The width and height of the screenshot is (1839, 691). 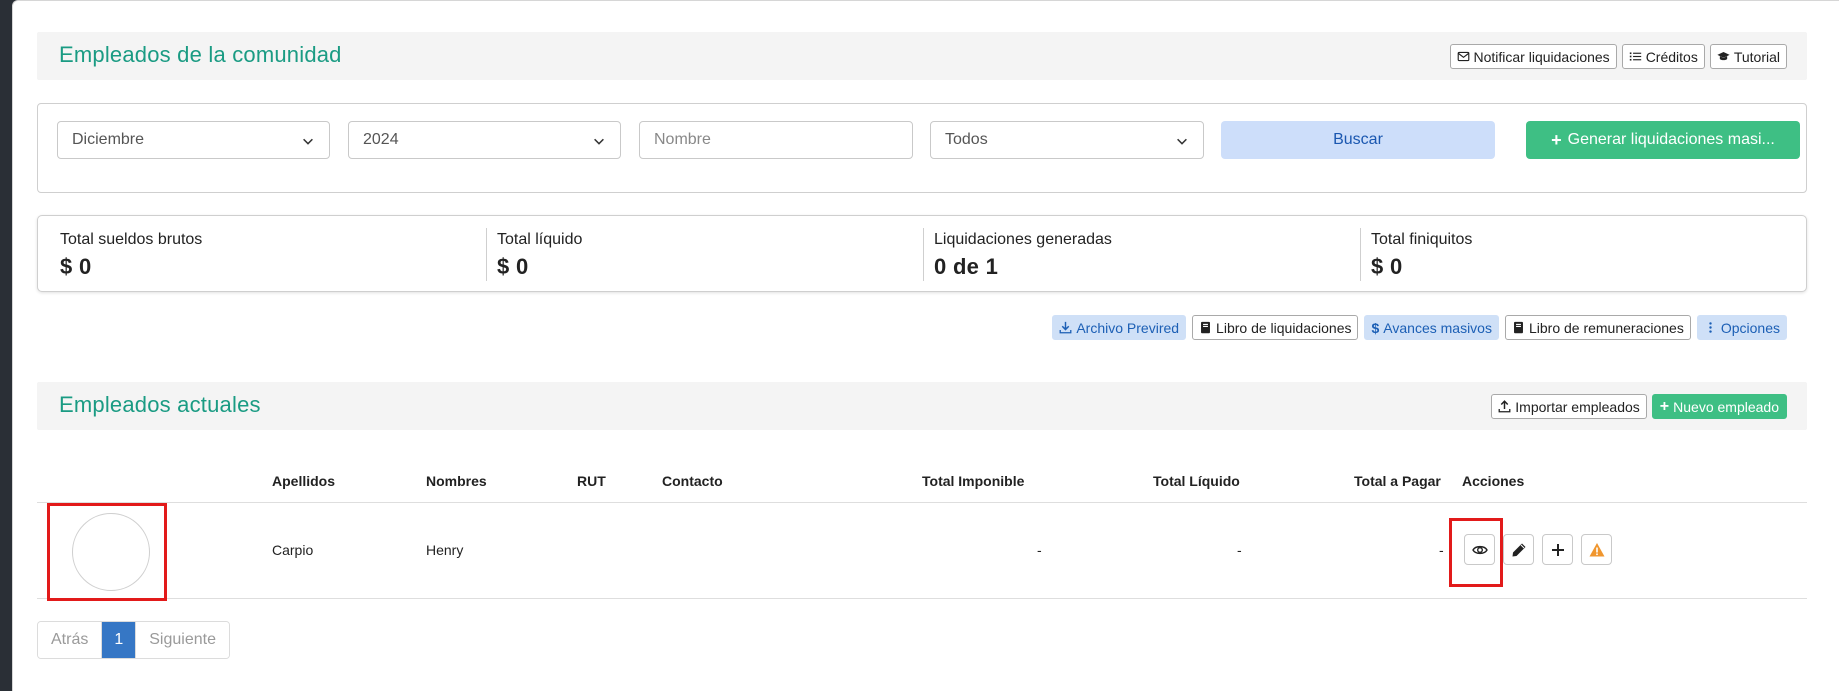 What do you see at coordinates (1567, 254) in the screenshot?
I see `stat-severance-total: Total finiquitos $ 0` at bounding box center [1567, 254].